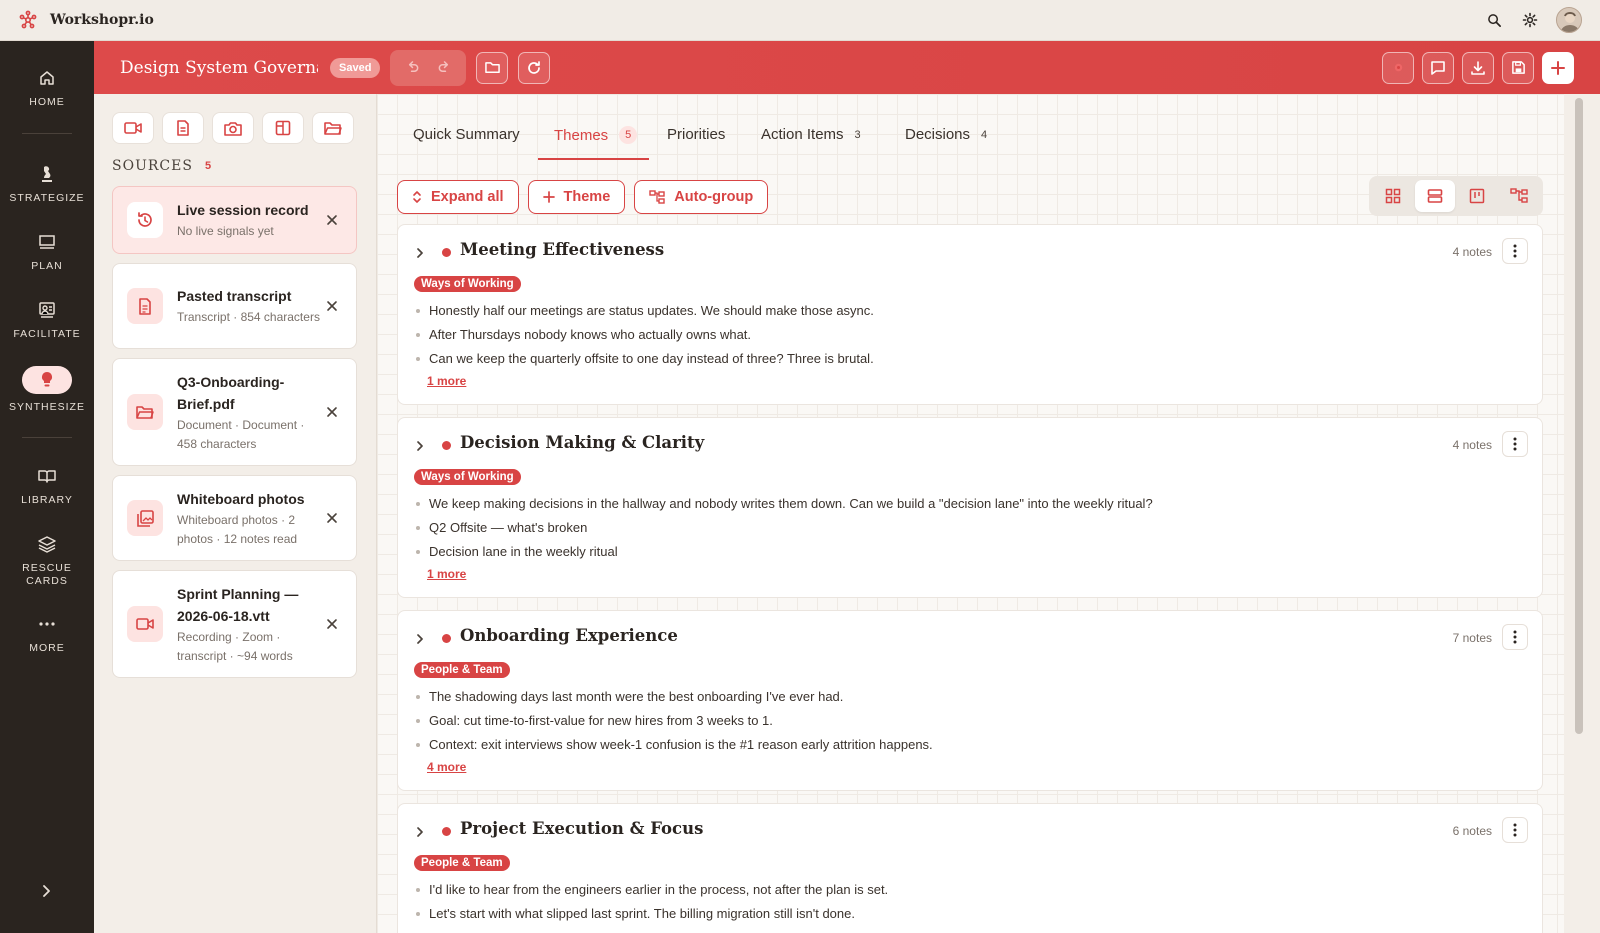 The image size is (1600, 933). I want to click on board-view-icon, so click(1477, 196).